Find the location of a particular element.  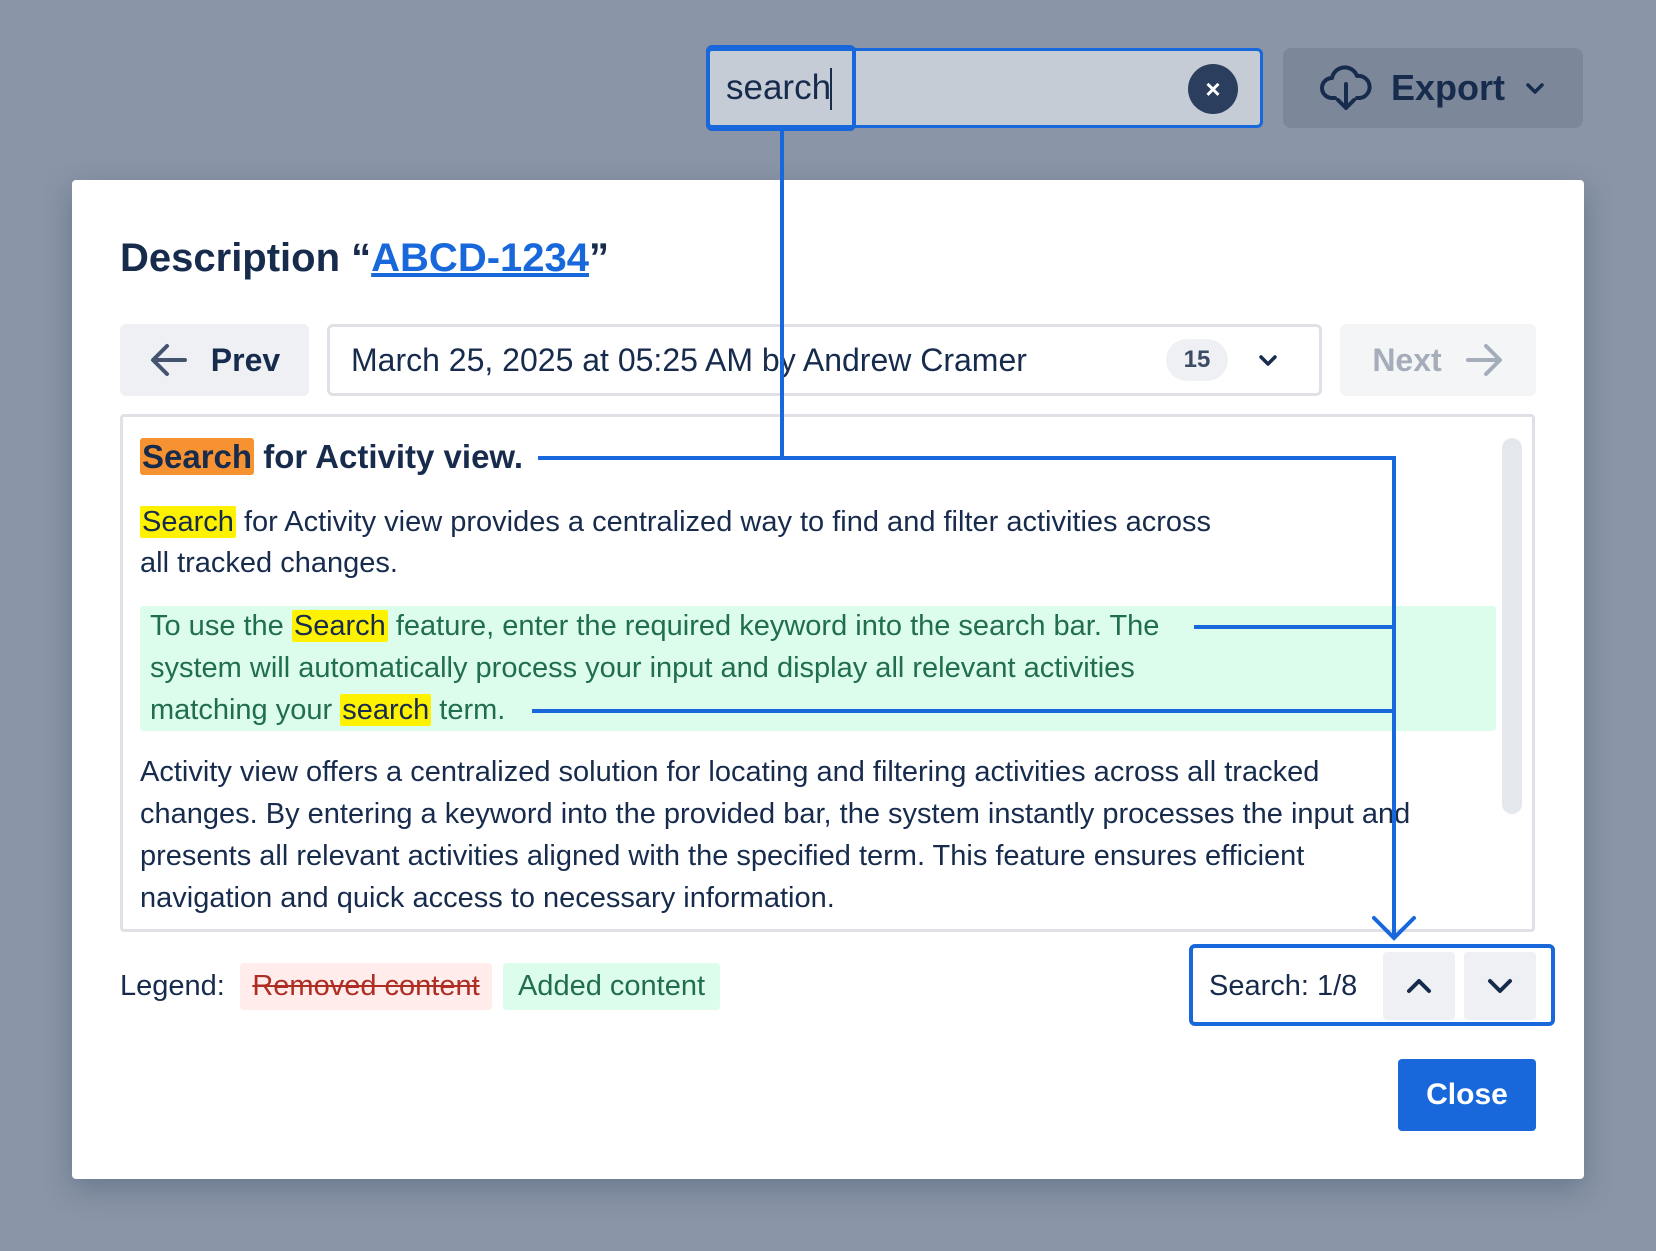

added-line-3: matching your search term. is located at coordinates (327, 710).